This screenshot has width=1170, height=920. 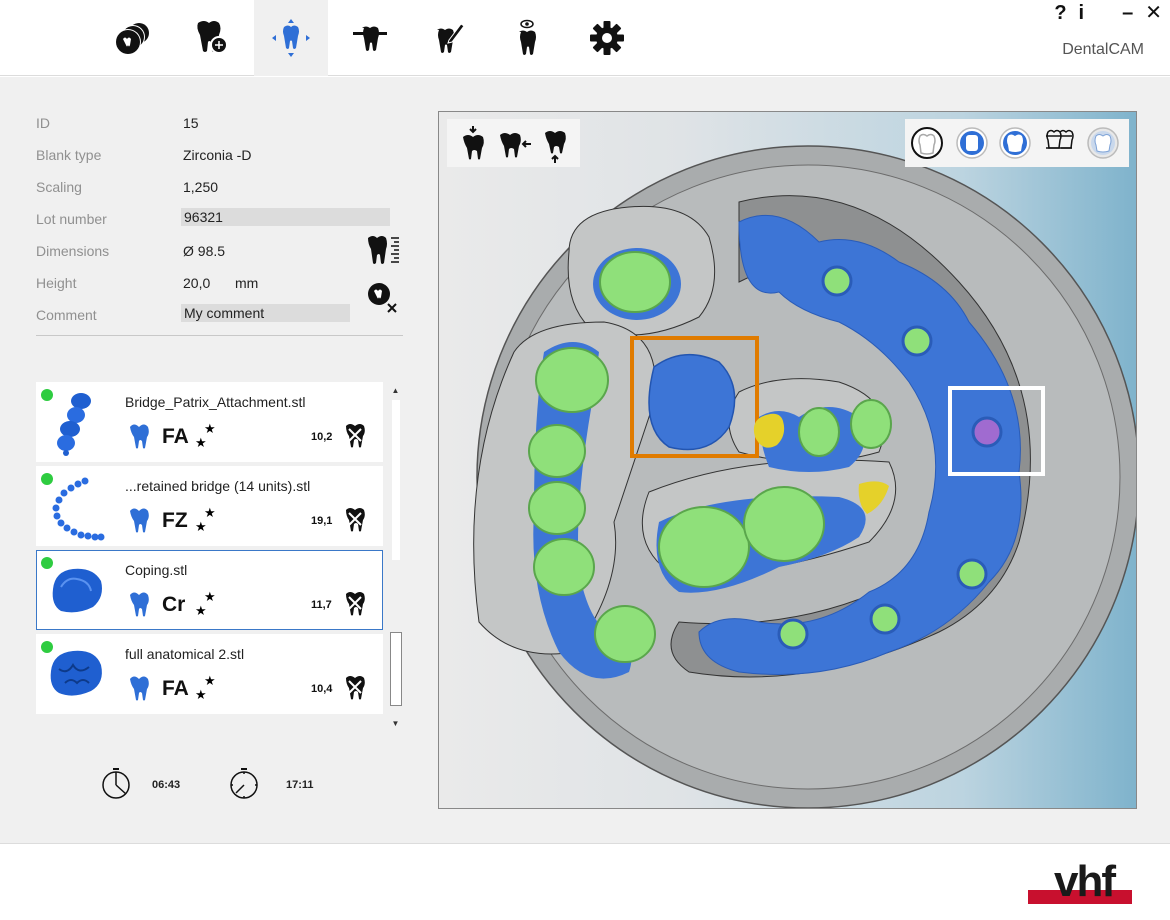 What do you see at coordinates (927, 143) in the screenshot?
I see `view-outline-icon` at bounding box center [927, 143].